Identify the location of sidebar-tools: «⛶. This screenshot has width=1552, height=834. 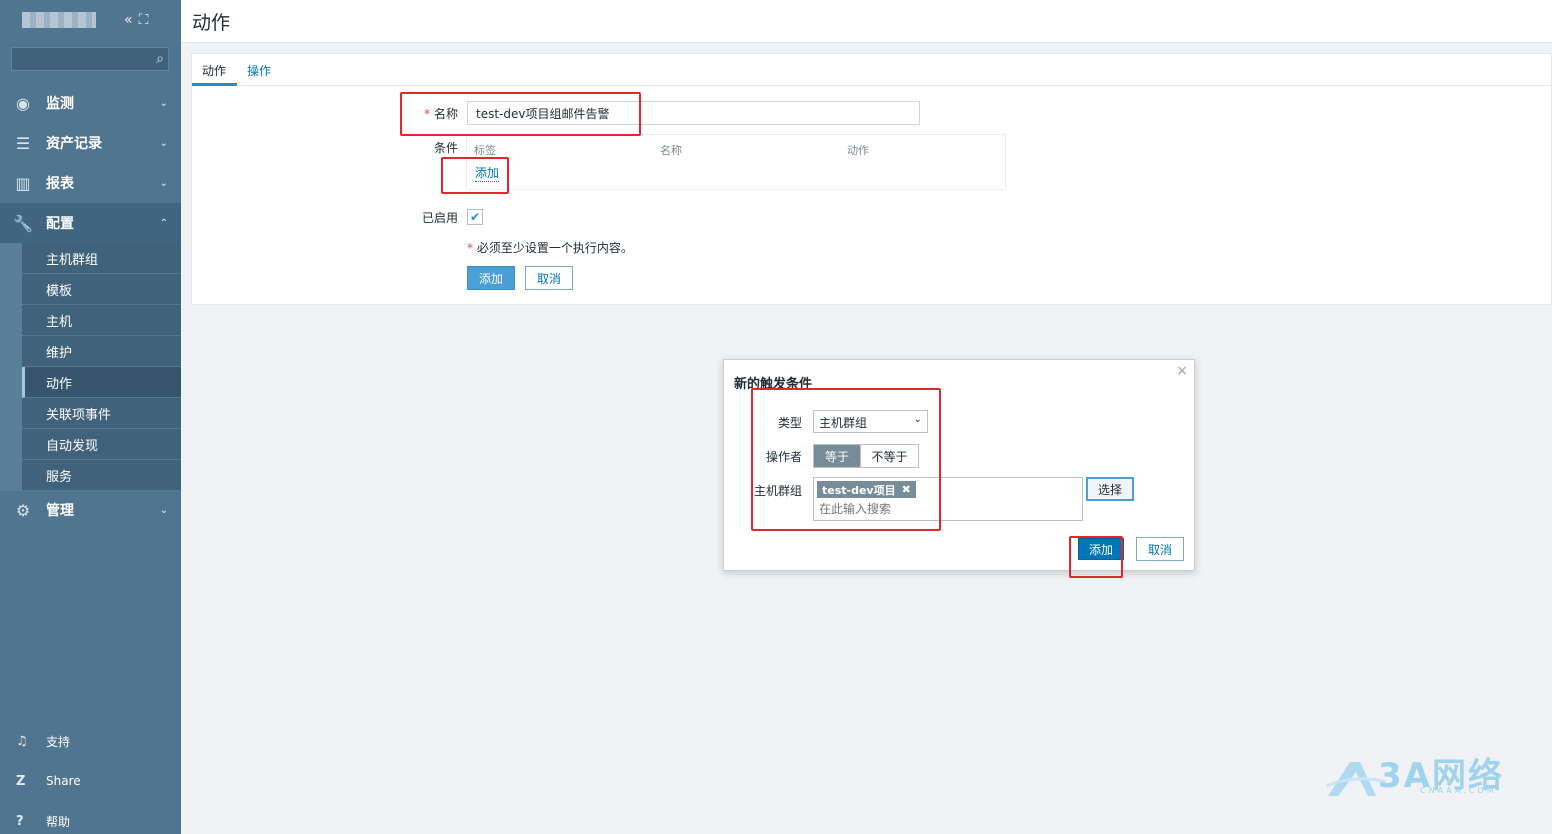
(139, 20).